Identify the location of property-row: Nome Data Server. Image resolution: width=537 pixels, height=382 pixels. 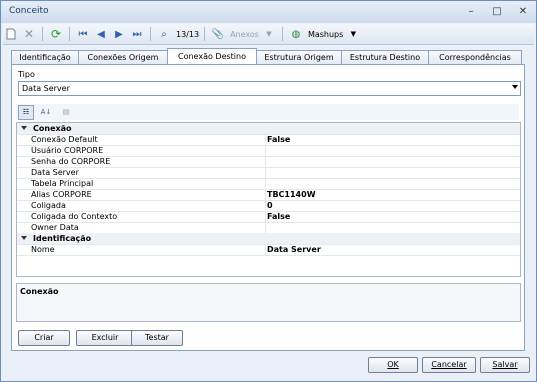
(268, 250).